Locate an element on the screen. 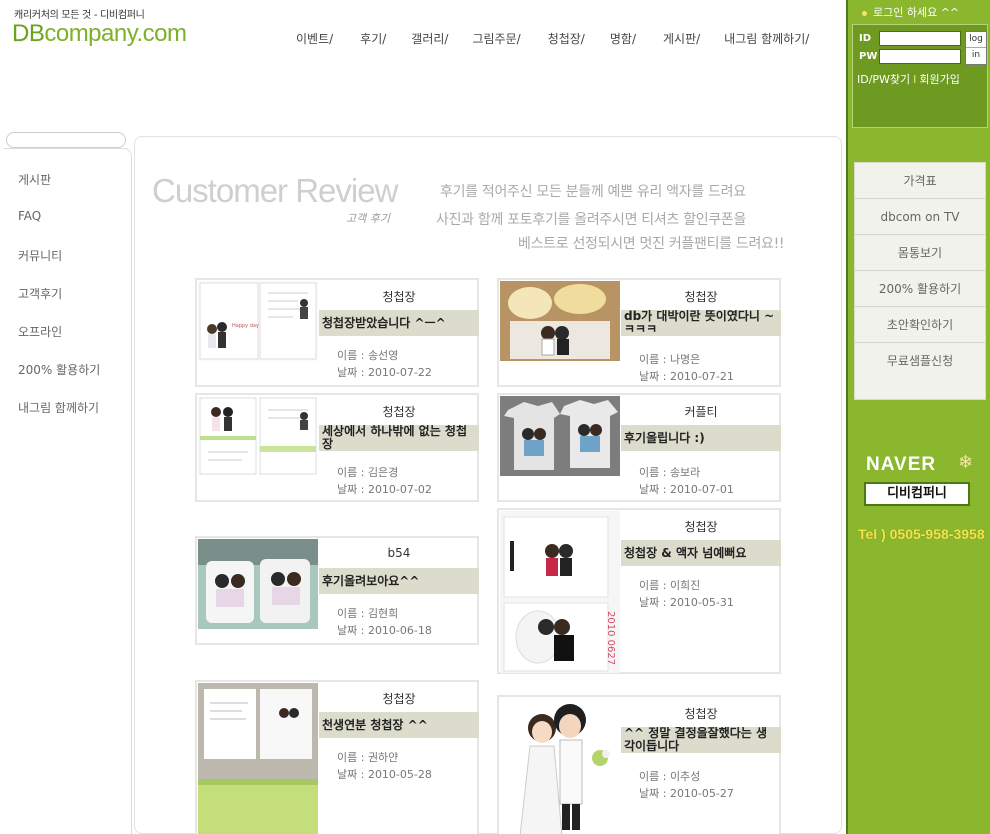 The height and width of the screenshot is (834, 990). side-menu-tv: dbcom on TV is located at coordinates (920, 217).